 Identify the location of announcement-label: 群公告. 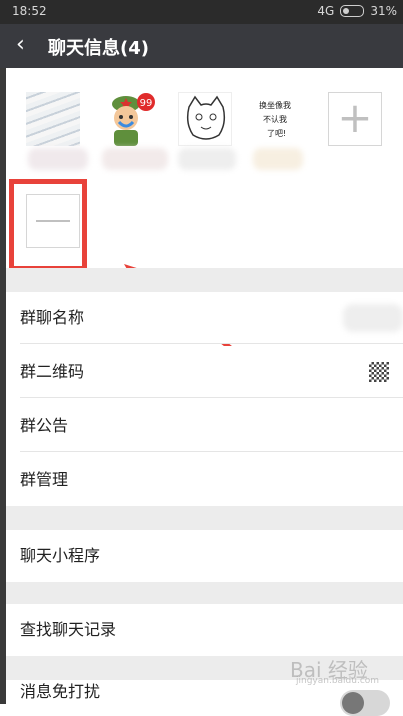
(44, 425).